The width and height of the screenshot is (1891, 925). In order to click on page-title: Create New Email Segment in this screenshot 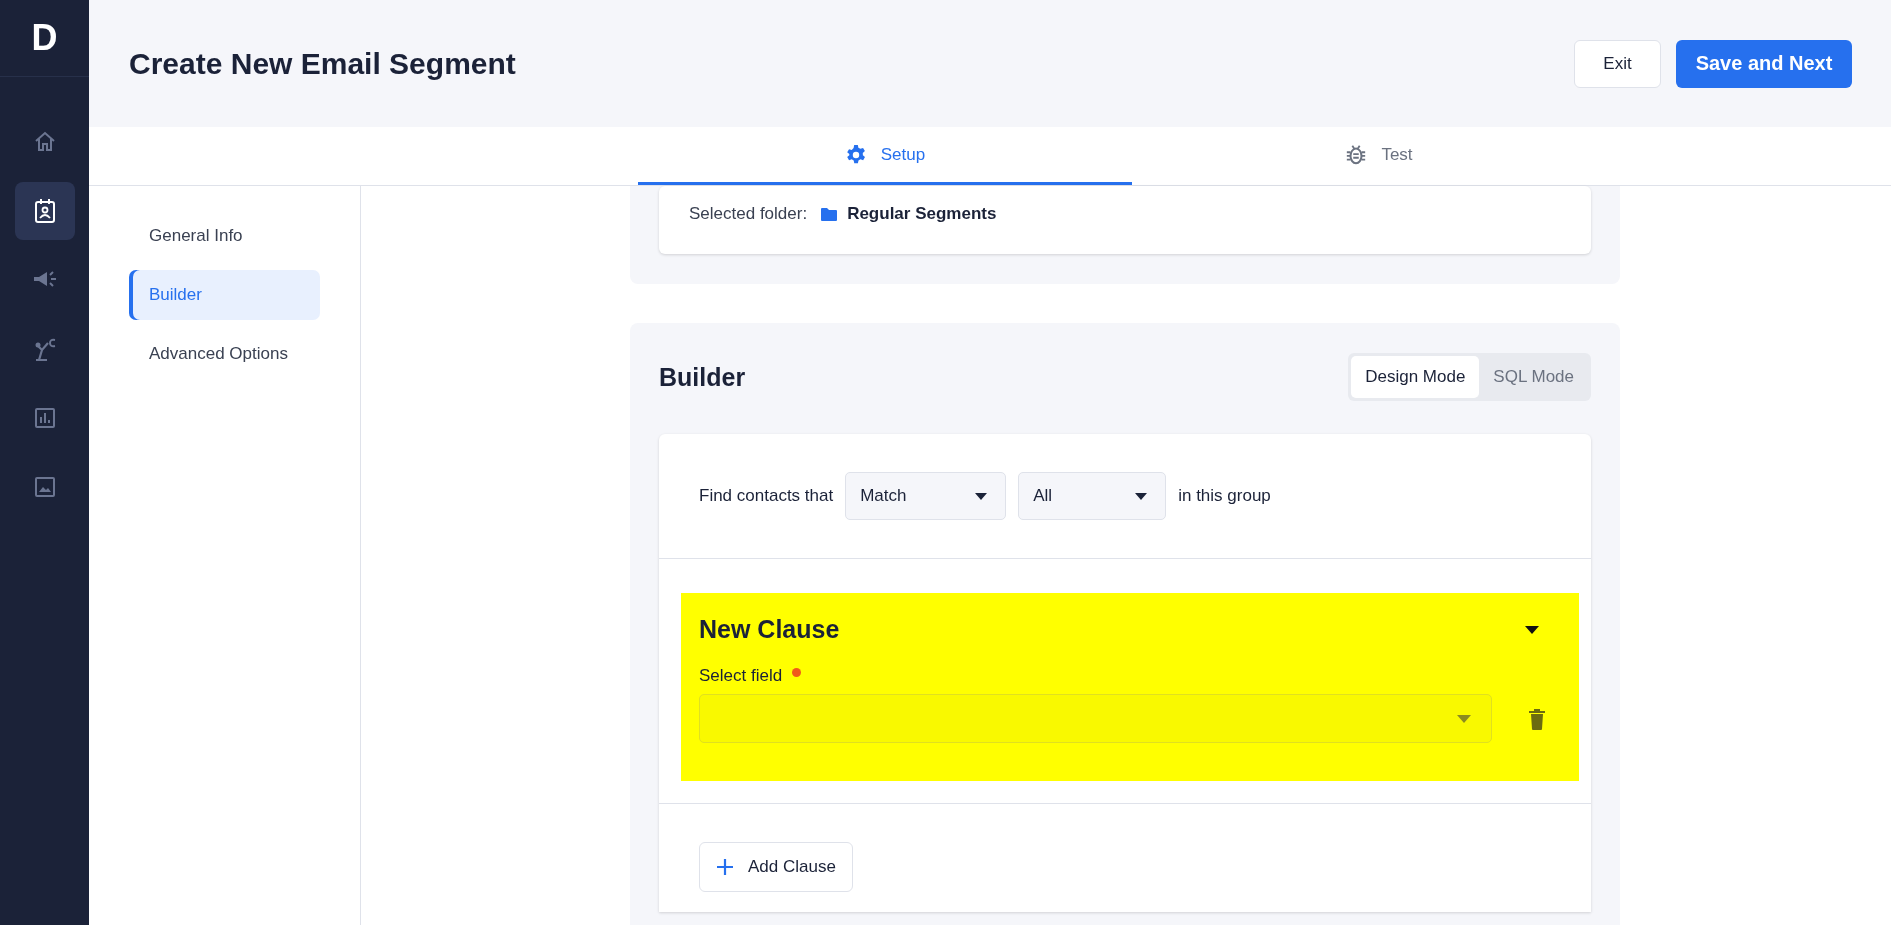, I will do `click(322, 63)`.